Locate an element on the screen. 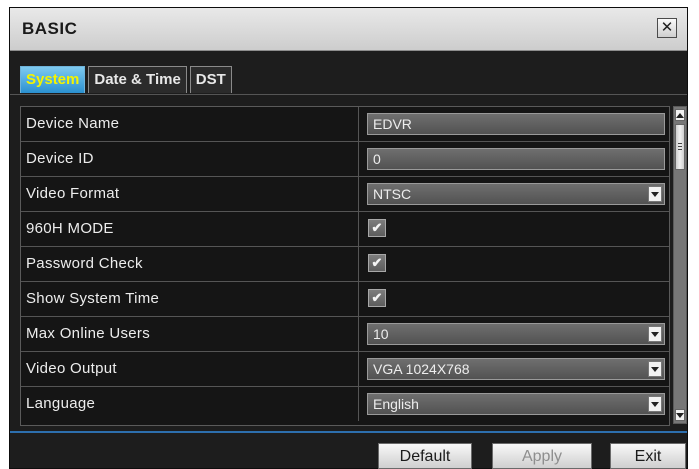 This screenshot has height=469, width=699. tab-divider is located at coordinates (348, 94).